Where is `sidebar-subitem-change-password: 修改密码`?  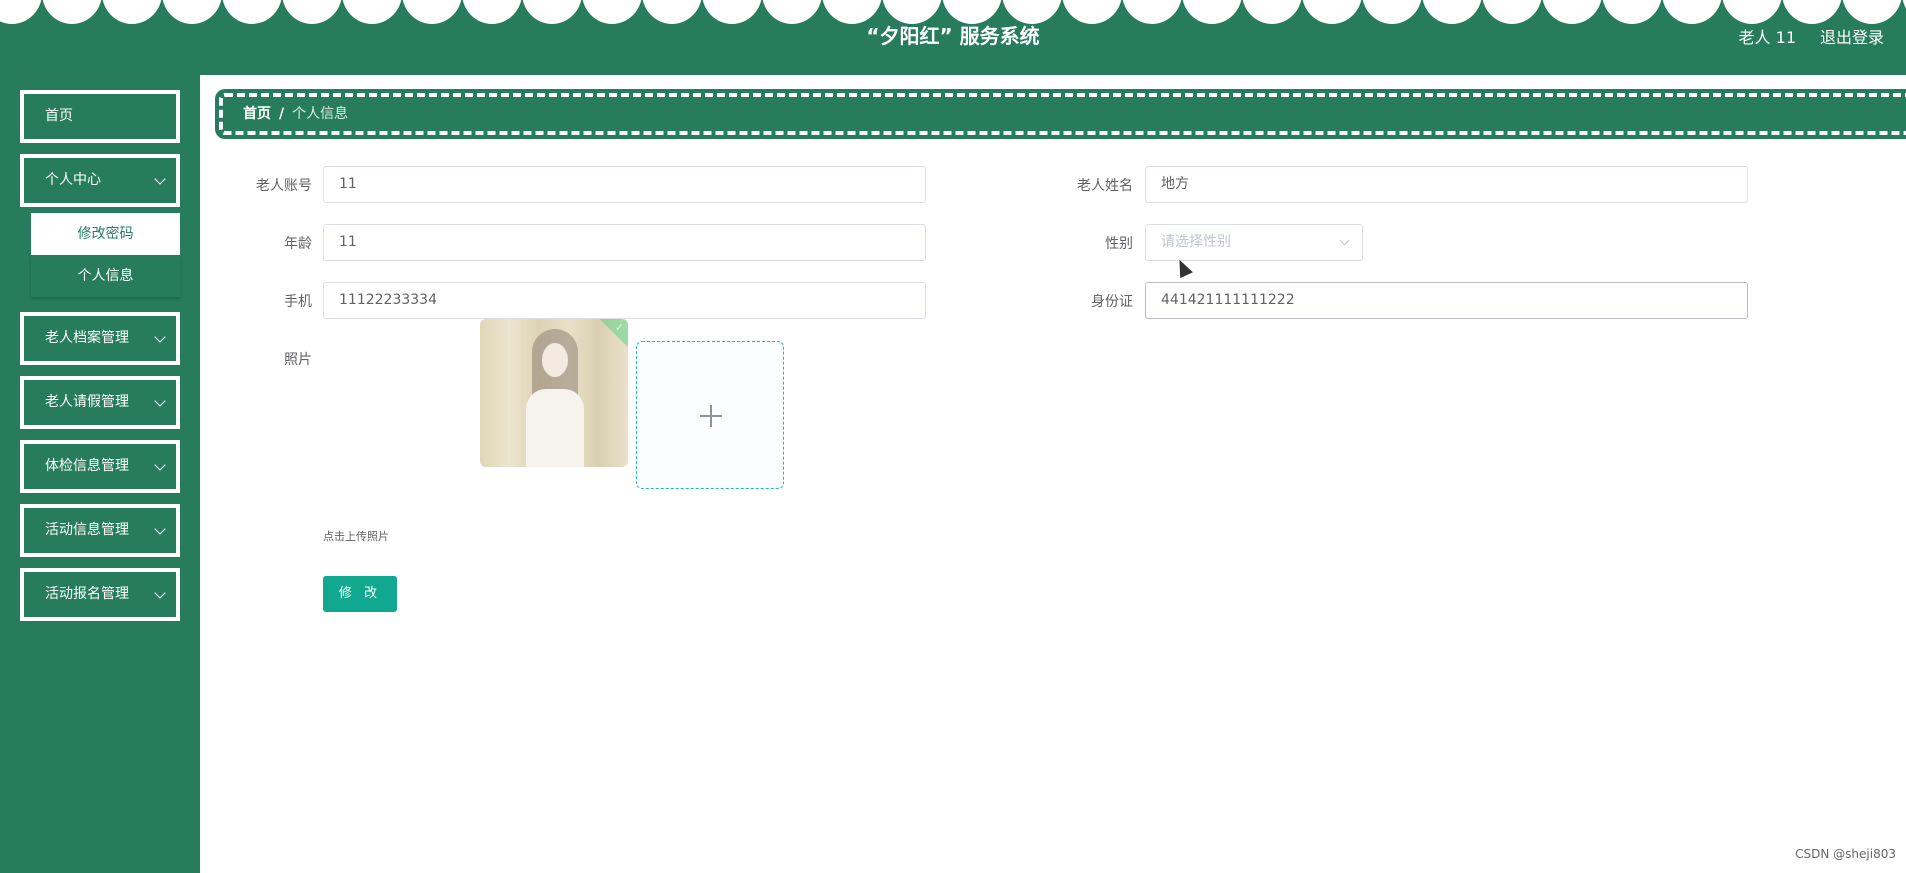 sidebar-subitem-change-password: 修改密码 is located at coordinates (105, 234).